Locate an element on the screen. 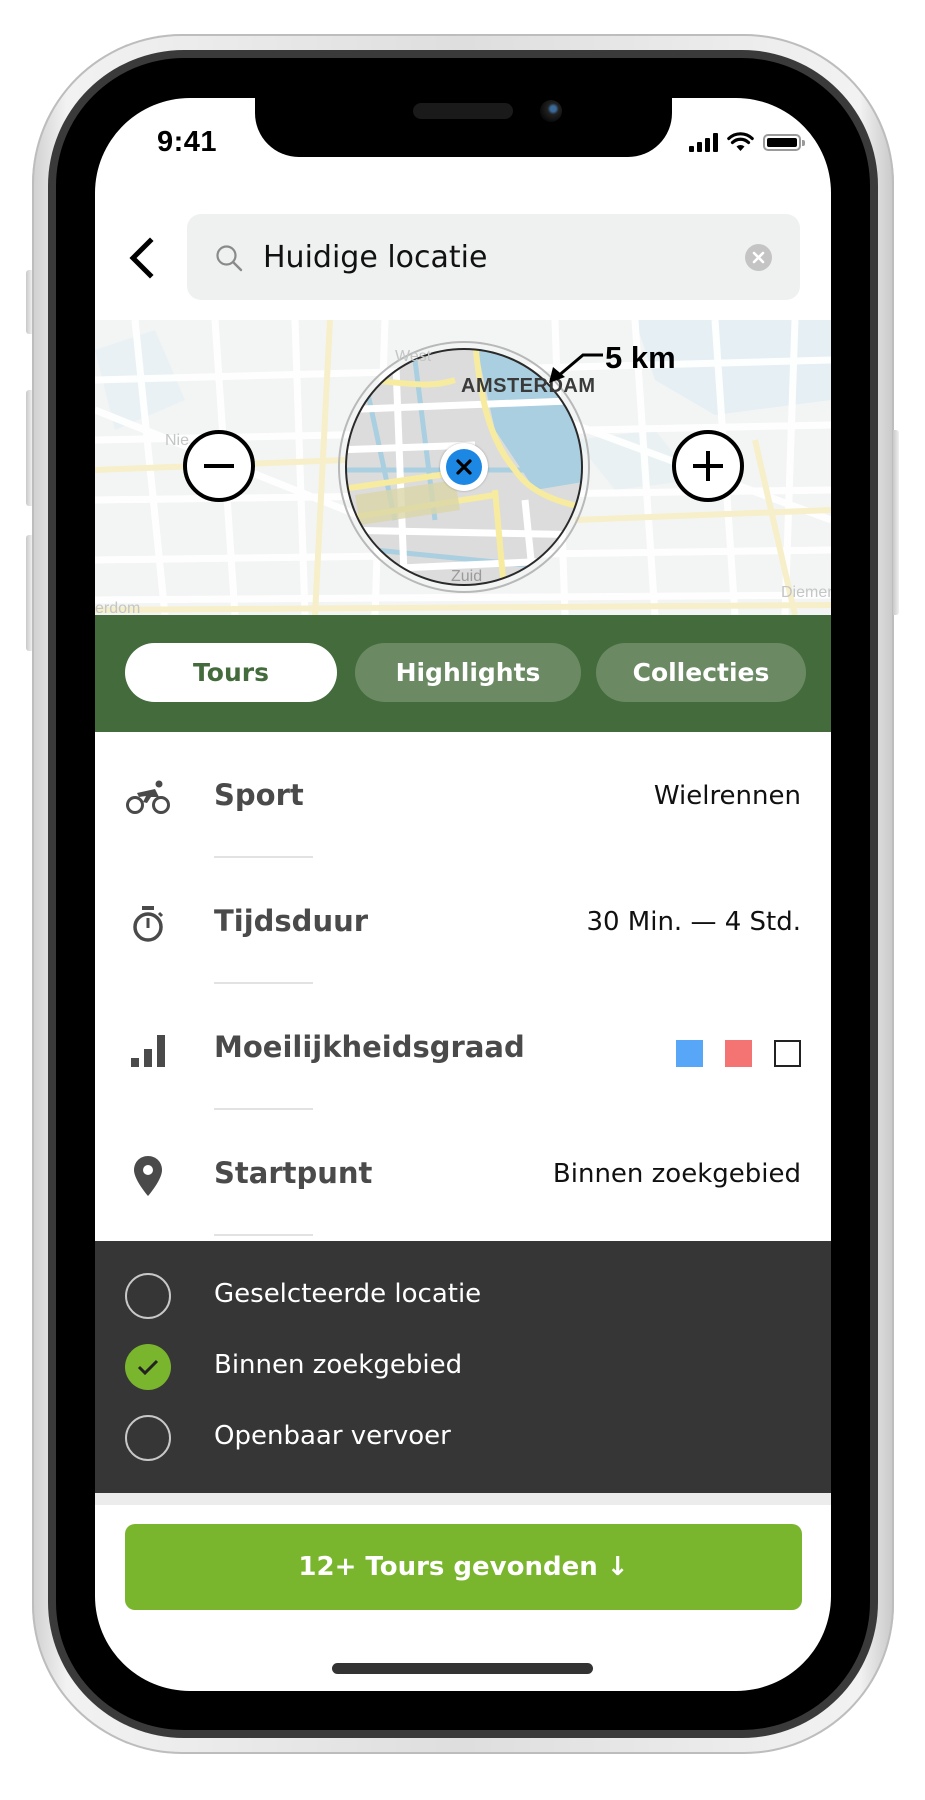  map-label-sw: erdom is located at coordinates (118, 607).